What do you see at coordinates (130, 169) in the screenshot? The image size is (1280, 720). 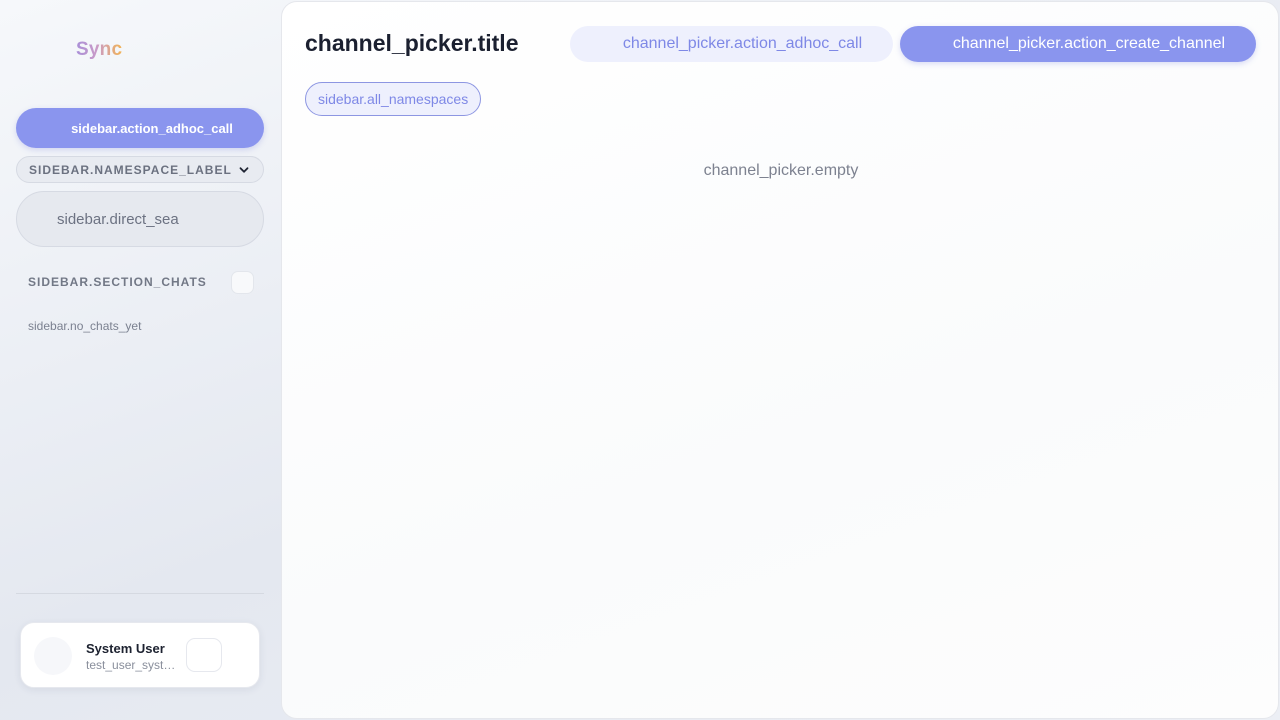 I see `namespace-select-label: SIDEBAR.NAMESPACE_LABEL` at bounding box center [130, 169].